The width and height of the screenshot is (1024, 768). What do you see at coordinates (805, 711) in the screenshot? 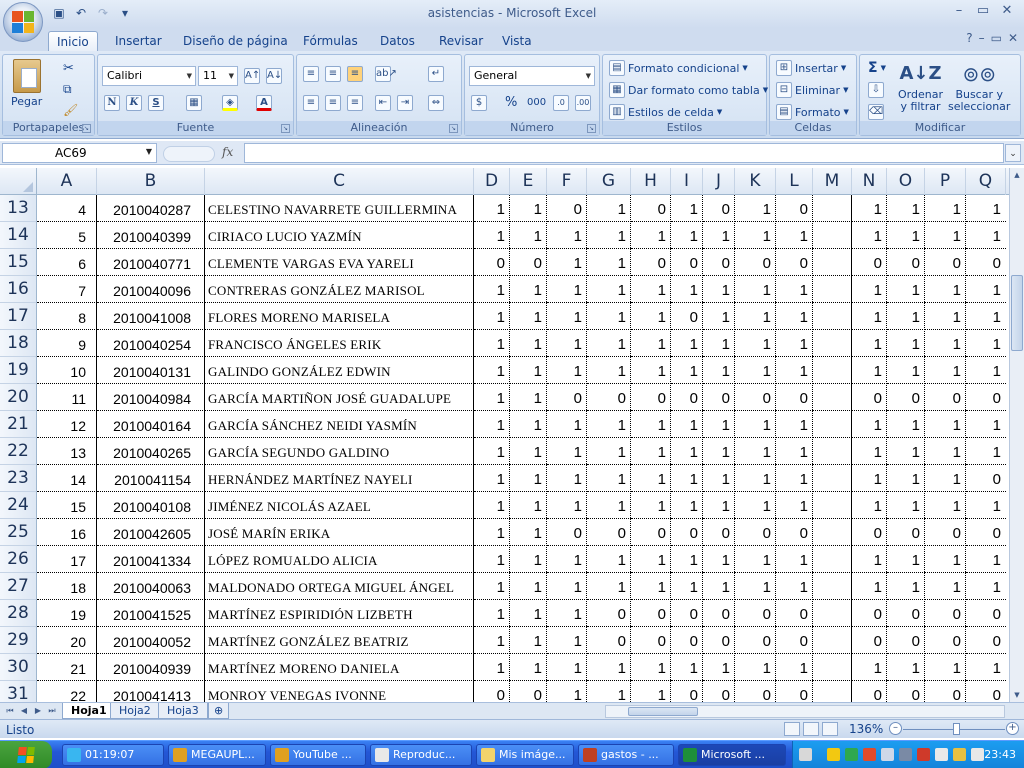
I see `horizontal-scrollbar` at bounding box center [805, 711].